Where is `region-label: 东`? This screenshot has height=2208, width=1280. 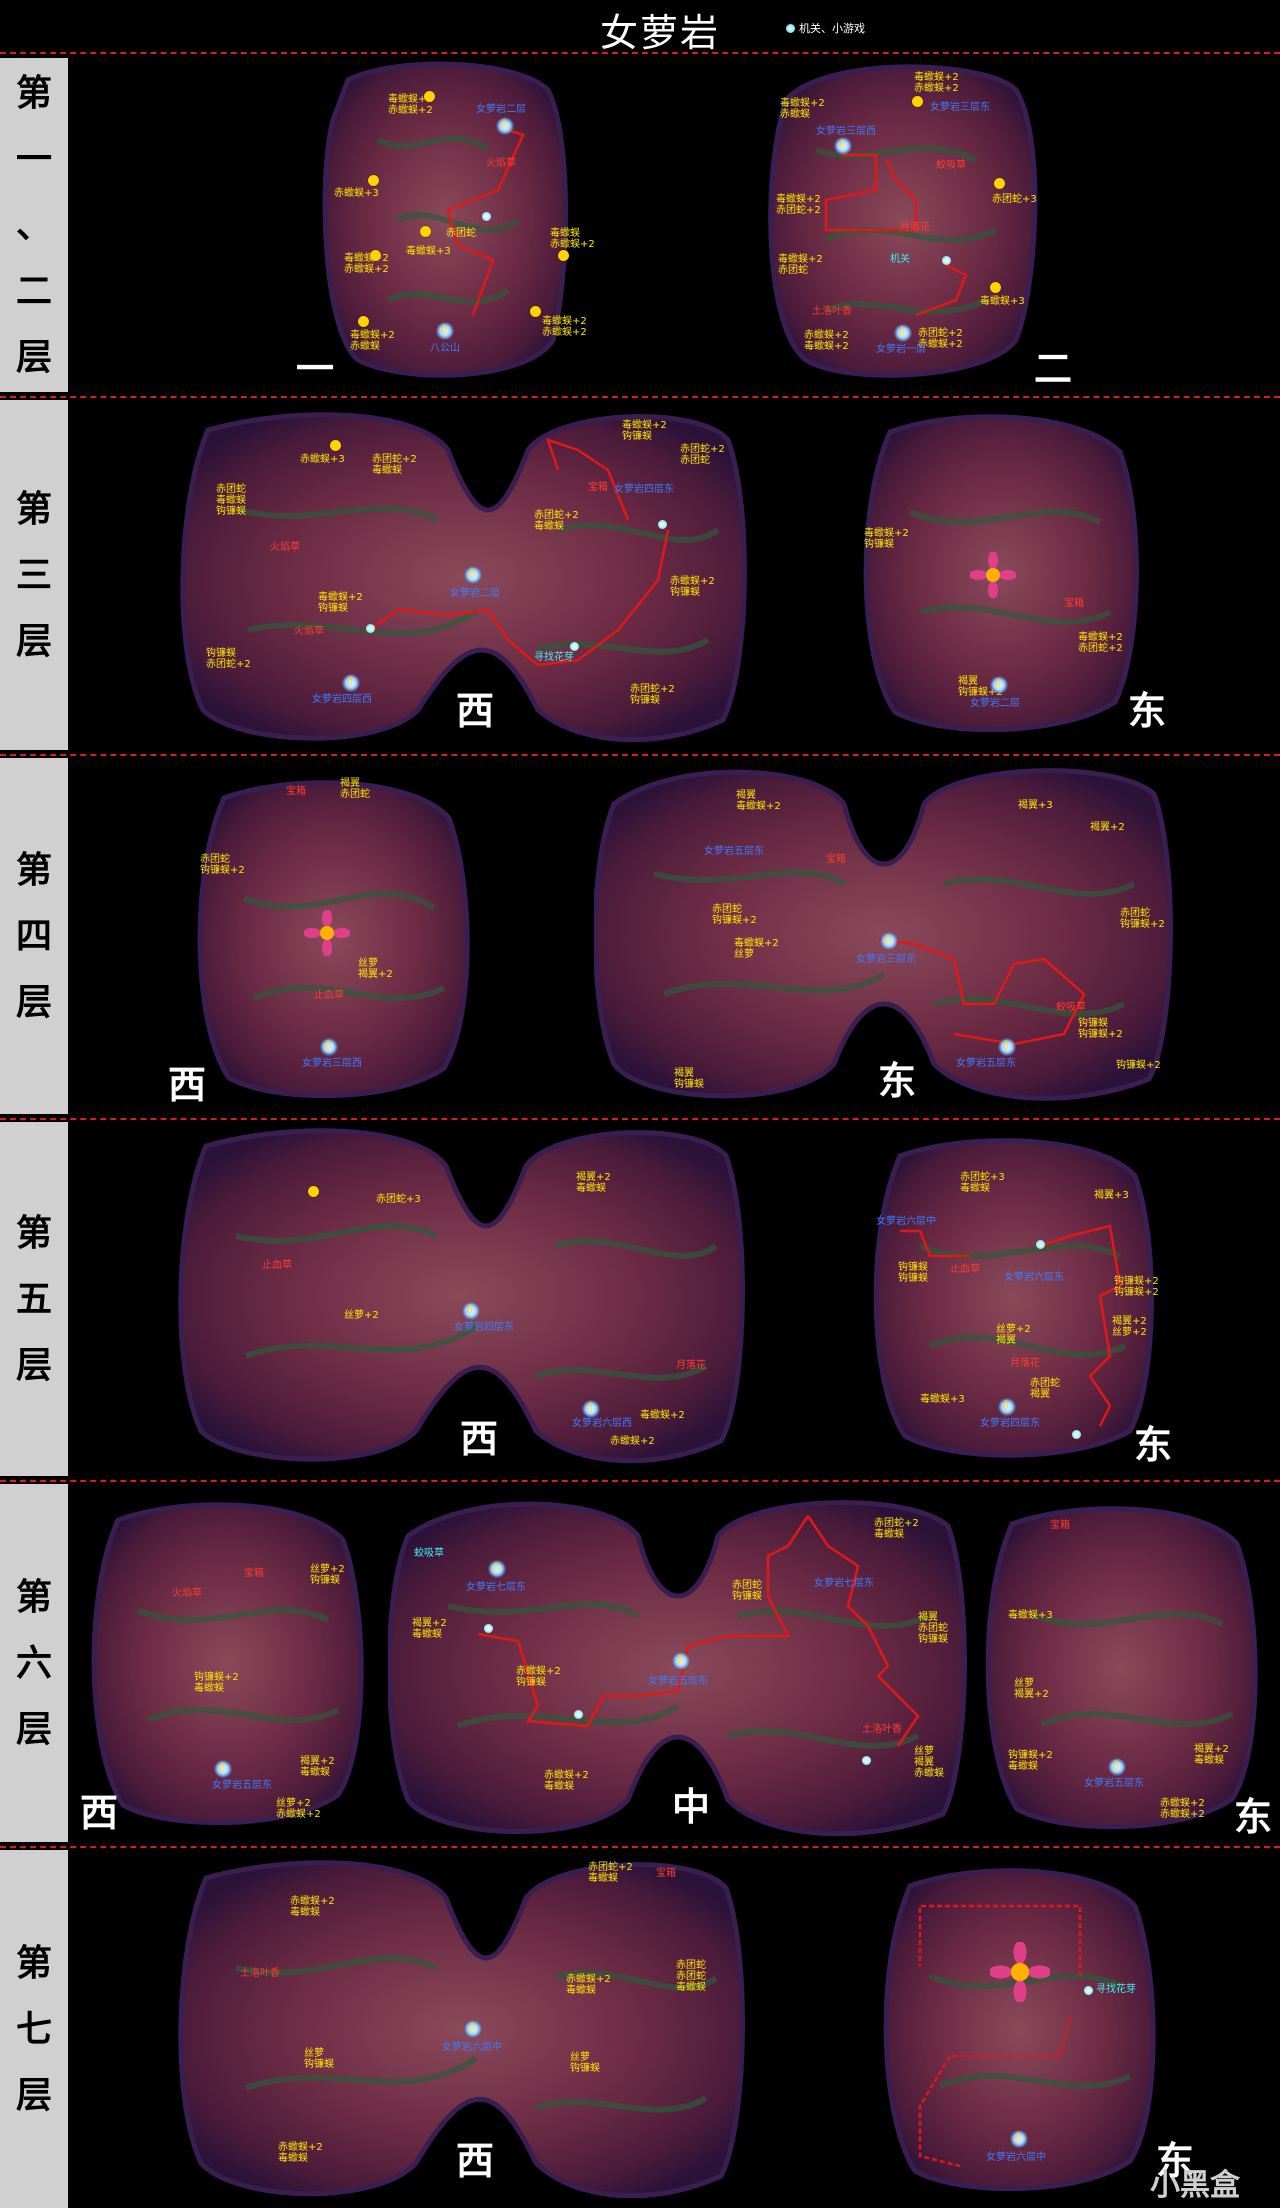
region-label: 东 is located at coordinates (1253, 1816).